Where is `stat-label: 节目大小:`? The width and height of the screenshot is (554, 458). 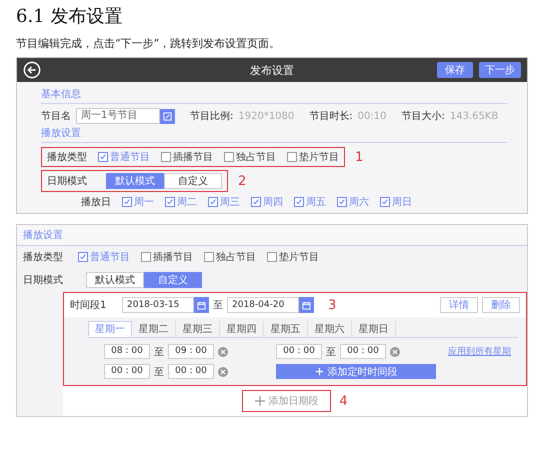
stat-label: 节目大小: is located at coordinates (423, 116).